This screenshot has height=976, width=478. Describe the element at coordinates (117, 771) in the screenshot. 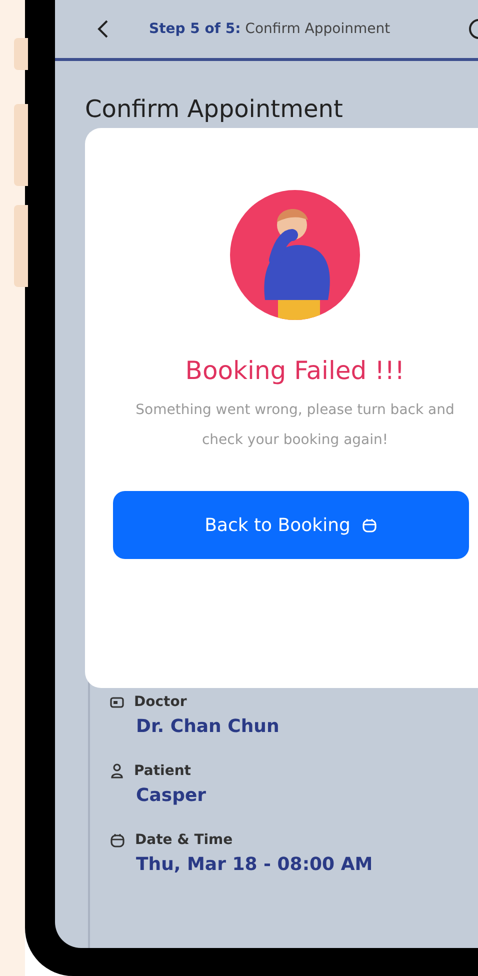

I see `user-icon` at that location.